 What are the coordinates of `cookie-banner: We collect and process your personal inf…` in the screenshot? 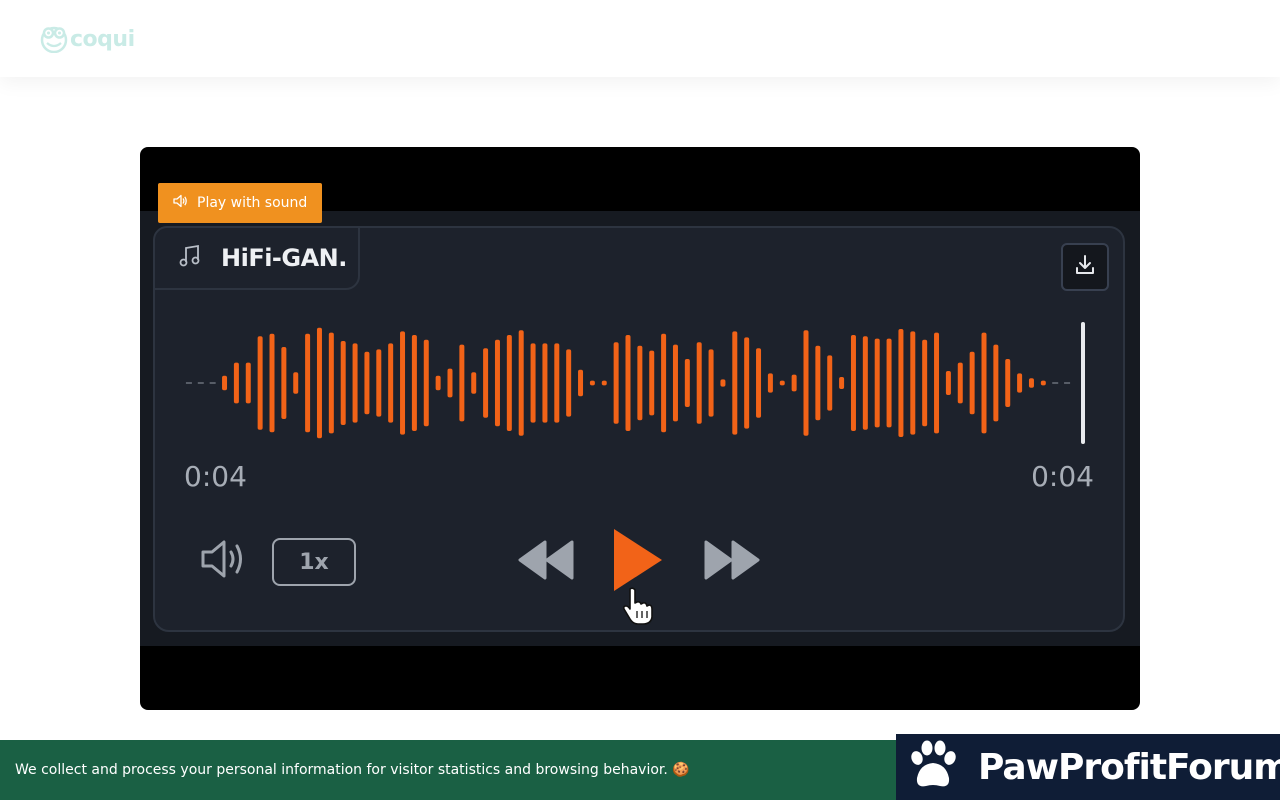 It's located at (448, 770).